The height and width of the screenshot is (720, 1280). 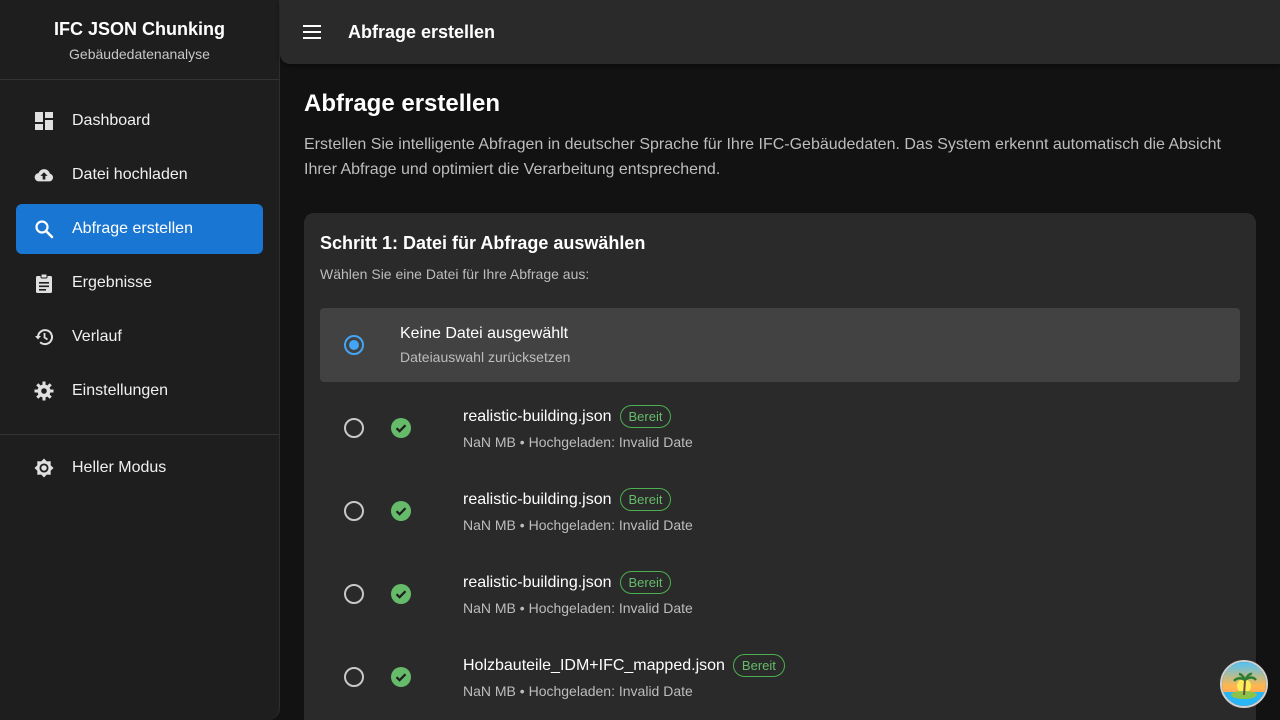 What do you see at coordinates (44, 175) in the screenshot?
I see `cloud-upload-icon` at bounding box center [44, 175].